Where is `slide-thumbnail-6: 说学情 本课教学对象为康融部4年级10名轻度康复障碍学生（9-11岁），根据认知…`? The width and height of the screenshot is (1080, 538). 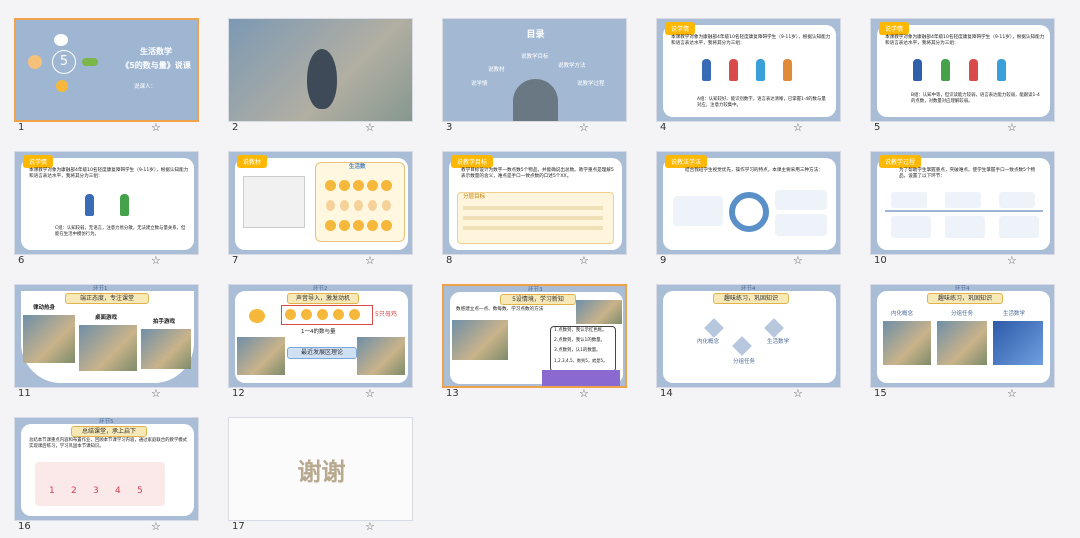 slide-thumbnail-6: 说学情 本课教学对象为康融部4年级10名轻度康复障碍学生（9-11岁），根据认知… is located at coordinates (106, 210).